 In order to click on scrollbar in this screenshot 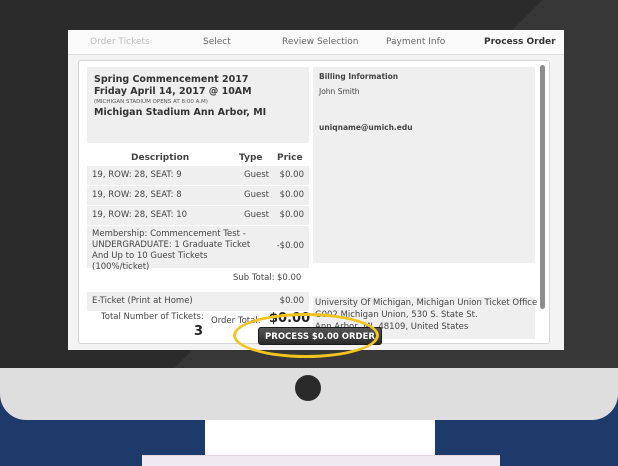, I will do `click(542, 202)`.